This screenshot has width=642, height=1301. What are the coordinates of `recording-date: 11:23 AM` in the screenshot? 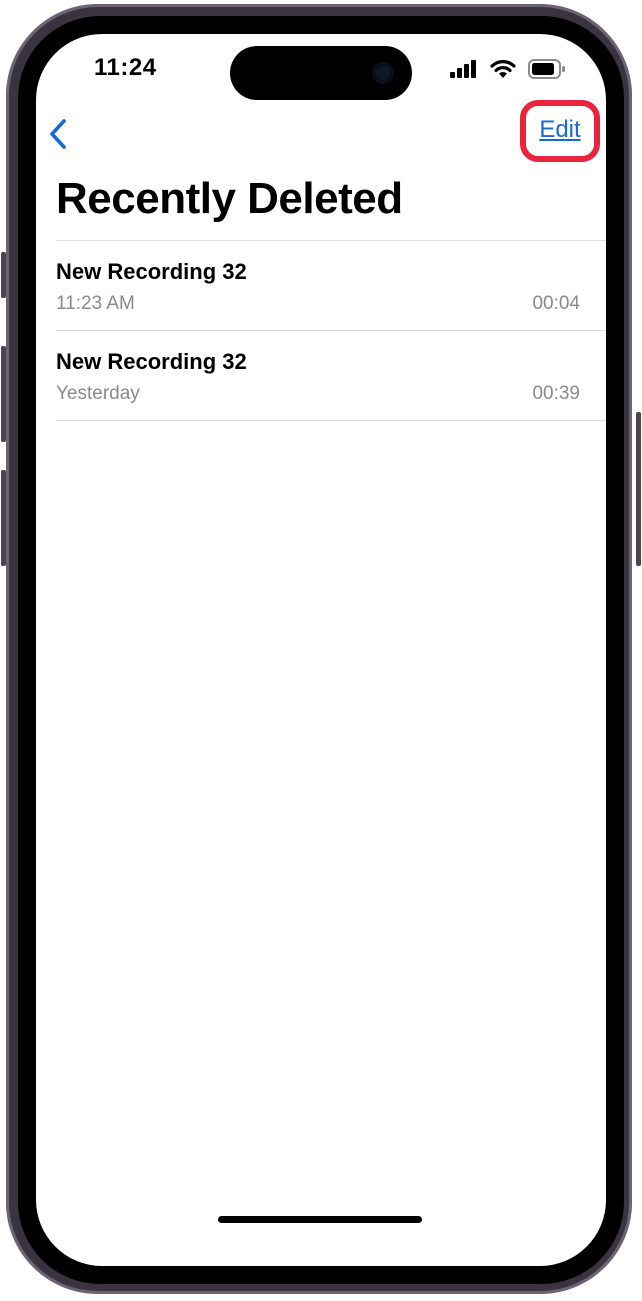 It's located at (95, 303).